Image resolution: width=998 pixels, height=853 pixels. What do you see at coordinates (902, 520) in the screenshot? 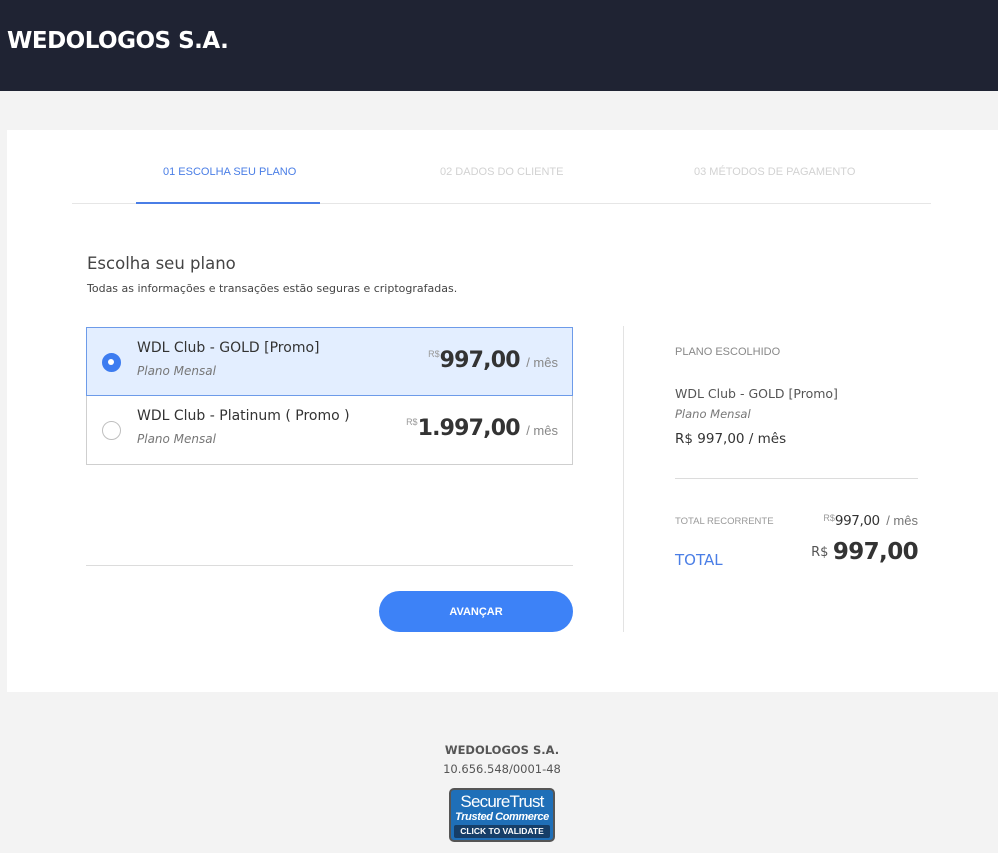
I see `recurring-period: / mês` at bounding box center [902, 520].